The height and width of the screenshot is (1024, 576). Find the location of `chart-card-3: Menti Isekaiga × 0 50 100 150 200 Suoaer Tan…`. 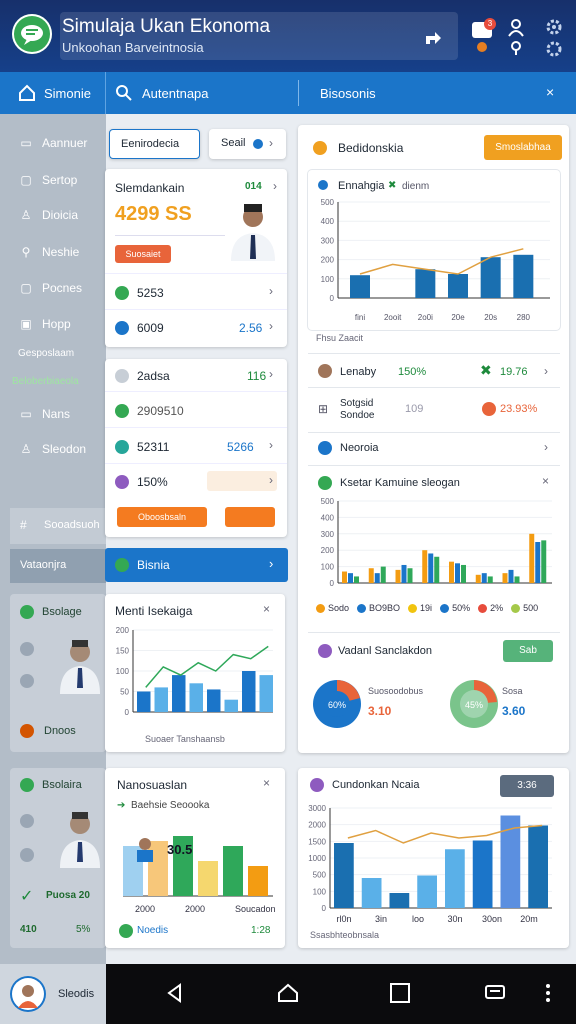

chart-card-3: Menti Isekaiga × 0 50 100 150 200 Suoaer Tan… is located at coordinates (195, 673).